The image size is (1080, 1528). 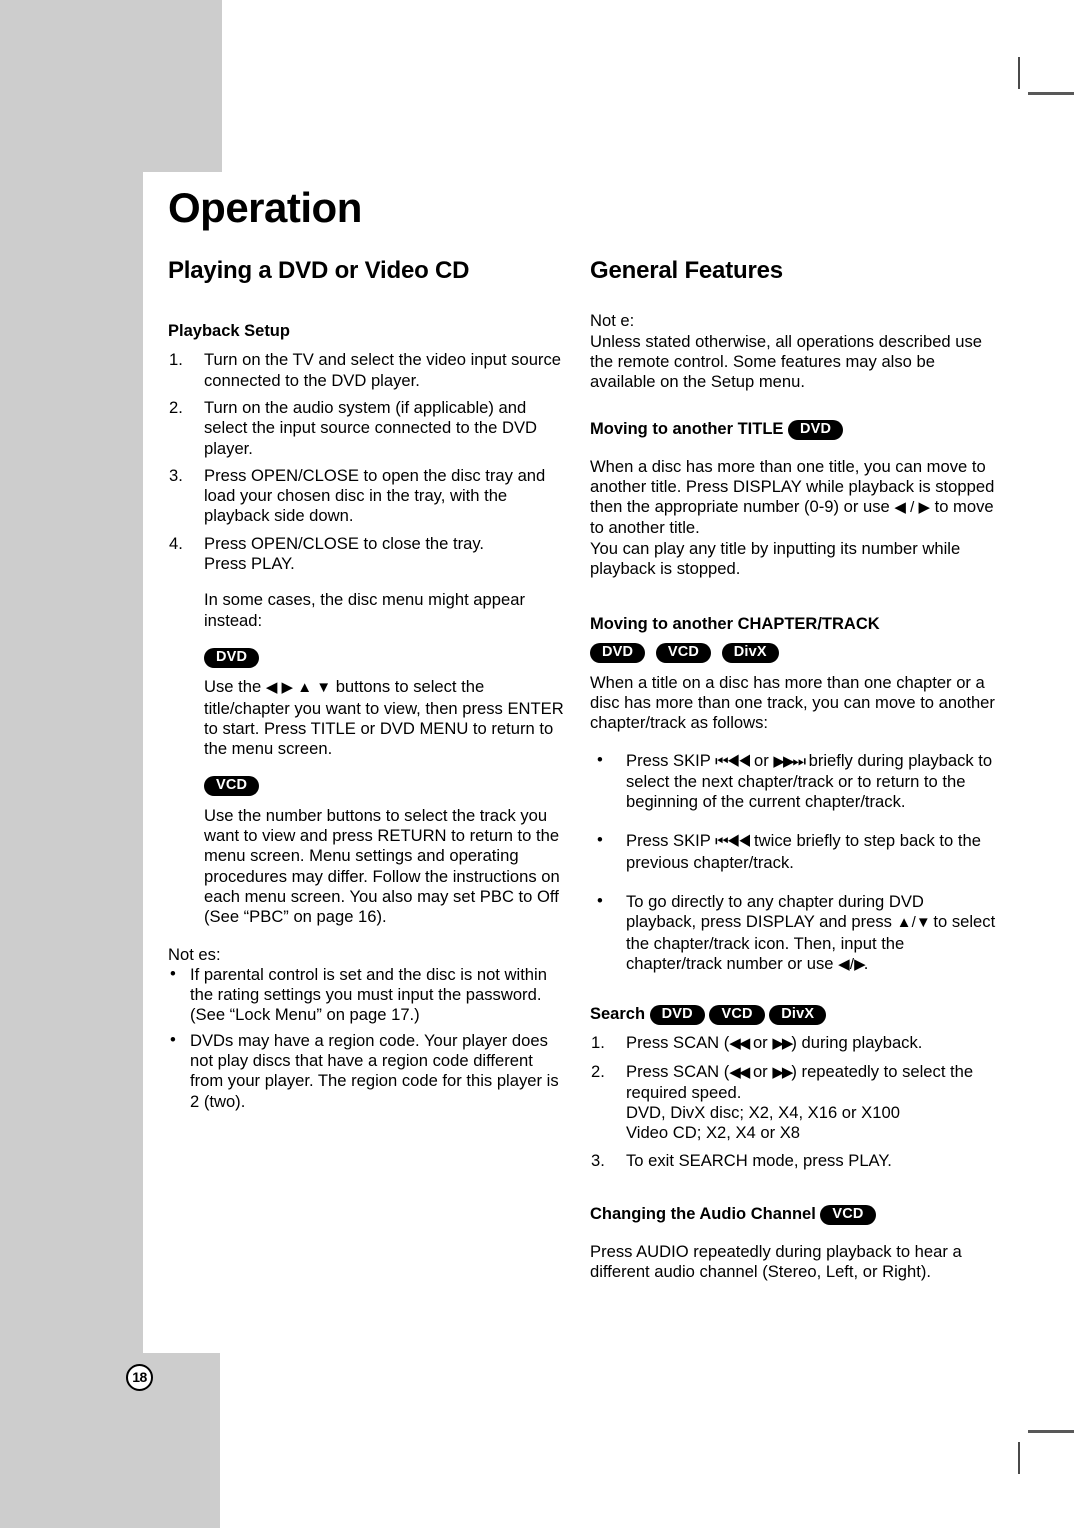 What do you see at coordinates (750, 653) in the screenshot?
I see `format-badge-divx: DivX` at bounding box center [750, 653].